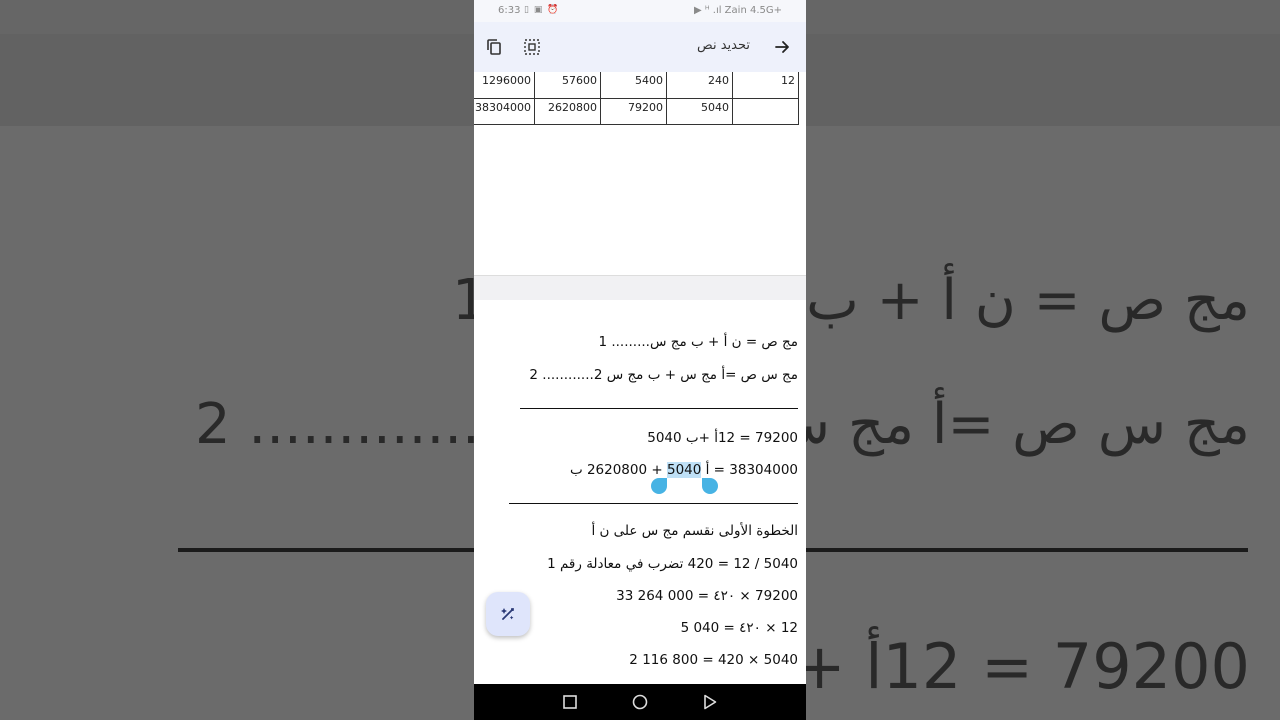  What do you see at coordinates (995, 300) in the screenshot?
I see `bg-eq1: مج ص = ن أ + ب مـ` at bounding box center [995, 300].